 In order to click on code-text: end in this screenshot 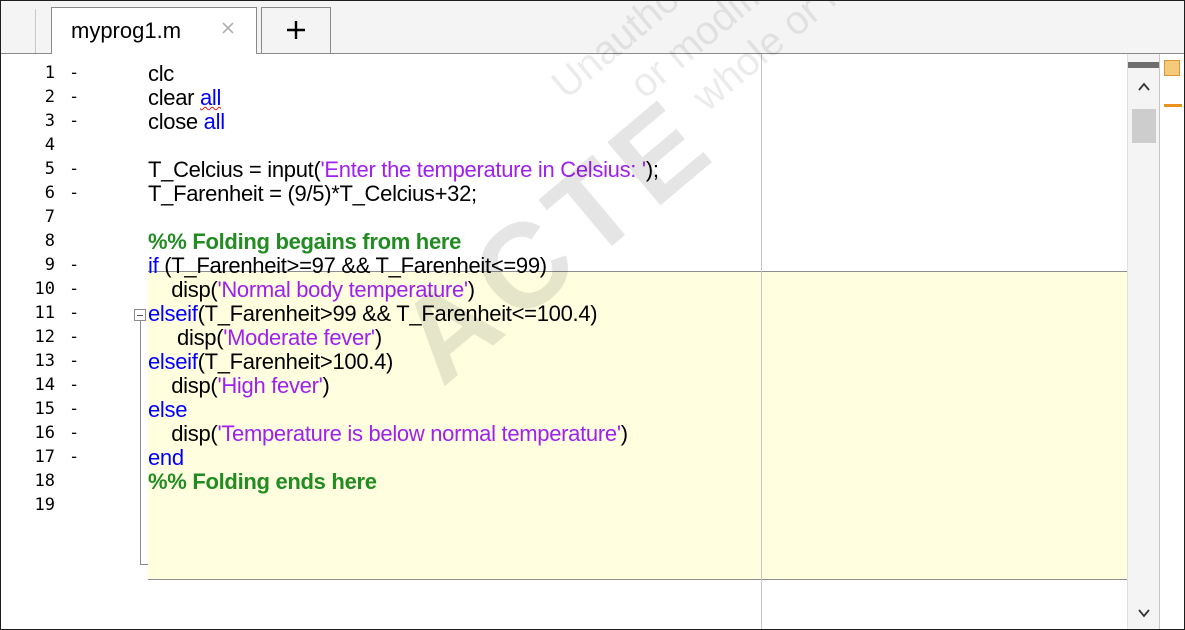, I will do `click(166, 458)`.